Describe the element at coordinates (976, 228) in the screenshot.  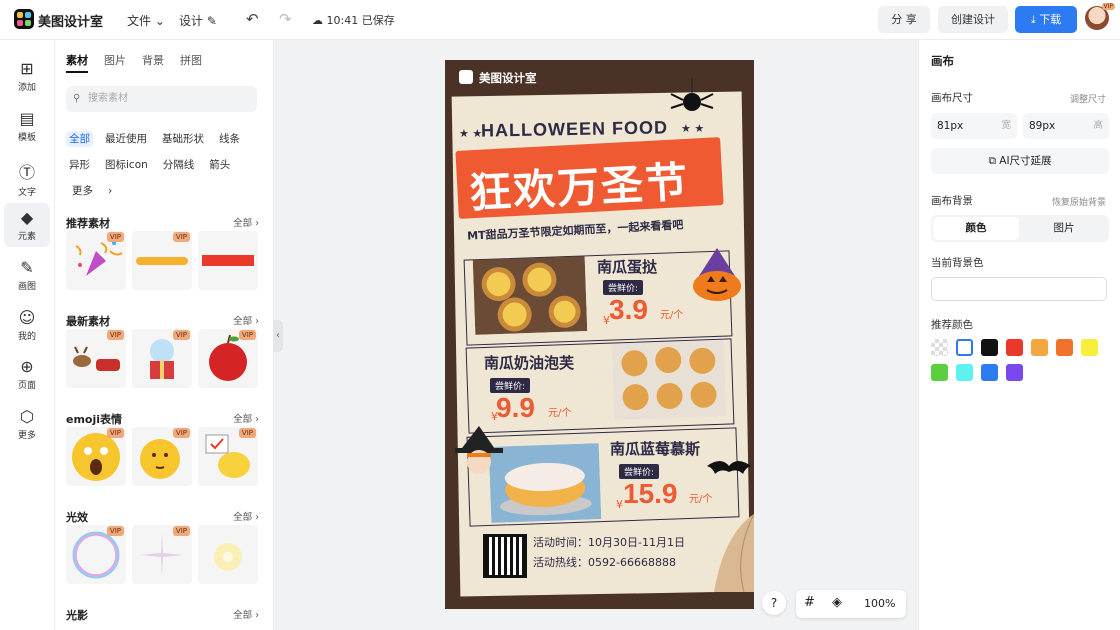
I see `tab-color: 颜色` at that location.